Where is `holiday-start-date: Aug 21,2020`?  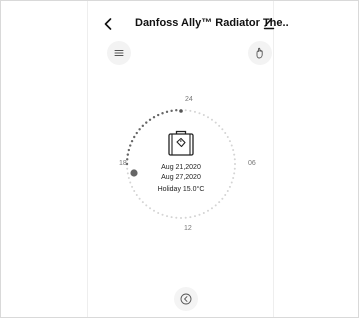 holiday-start-date: Aug 21,2020 is located at coordinates (181, 167).